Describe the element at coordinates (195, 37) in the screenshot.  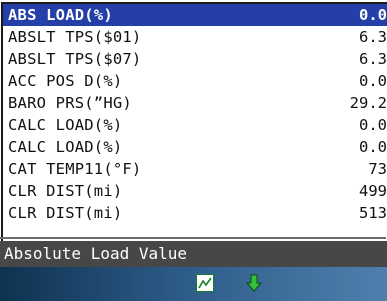
I see `pid-row: ABSLT TPS($01) 6.3` at that location.